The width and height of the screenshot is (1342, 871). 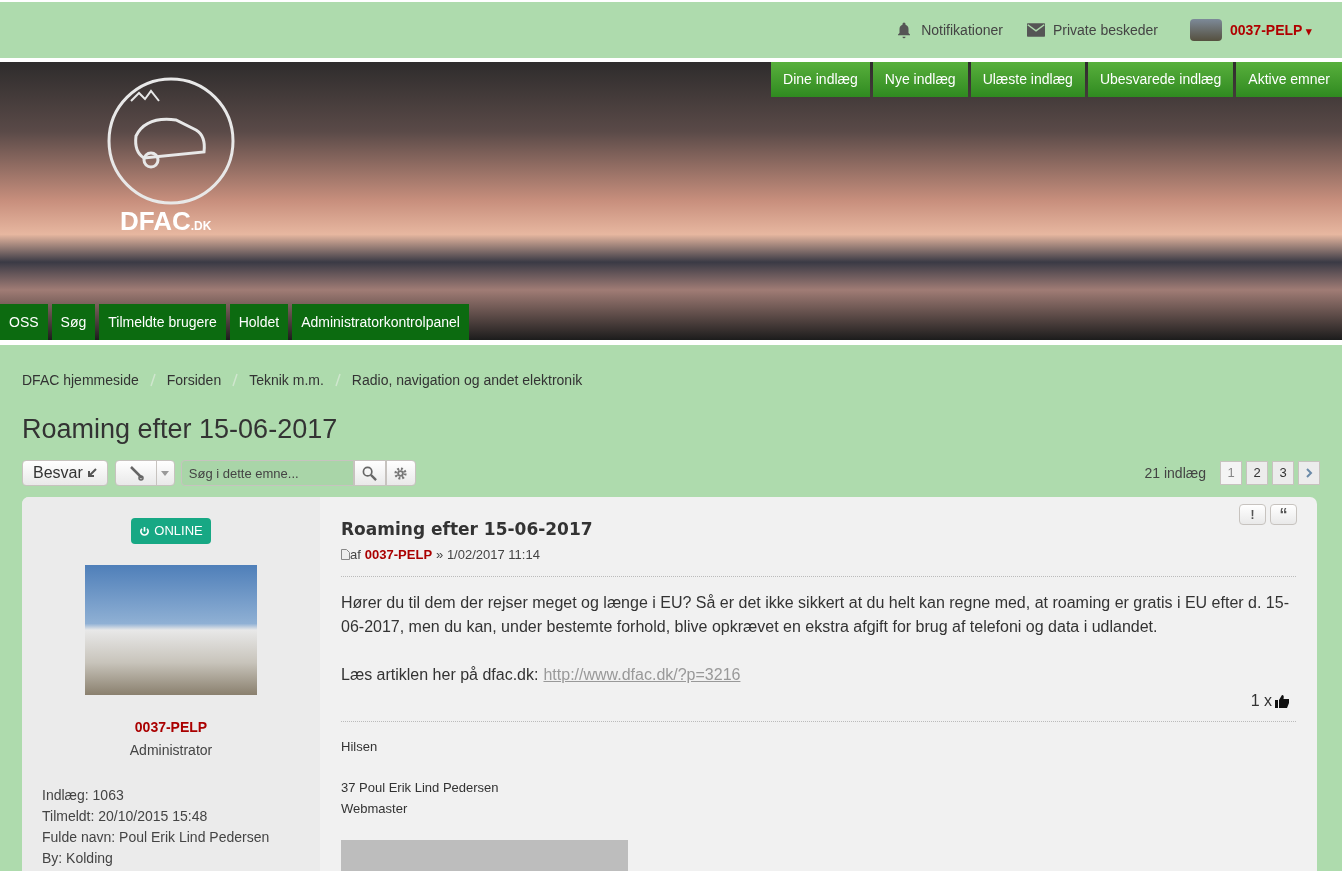 I want to click on wrench-icon, so click(x=135, y=473).